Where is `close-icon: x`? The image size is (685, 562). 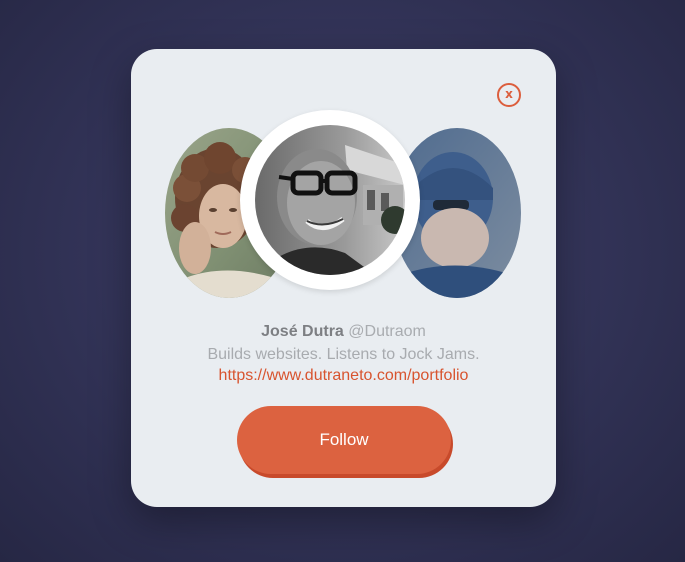
close-icon: x is located at coordinates (509, 94).